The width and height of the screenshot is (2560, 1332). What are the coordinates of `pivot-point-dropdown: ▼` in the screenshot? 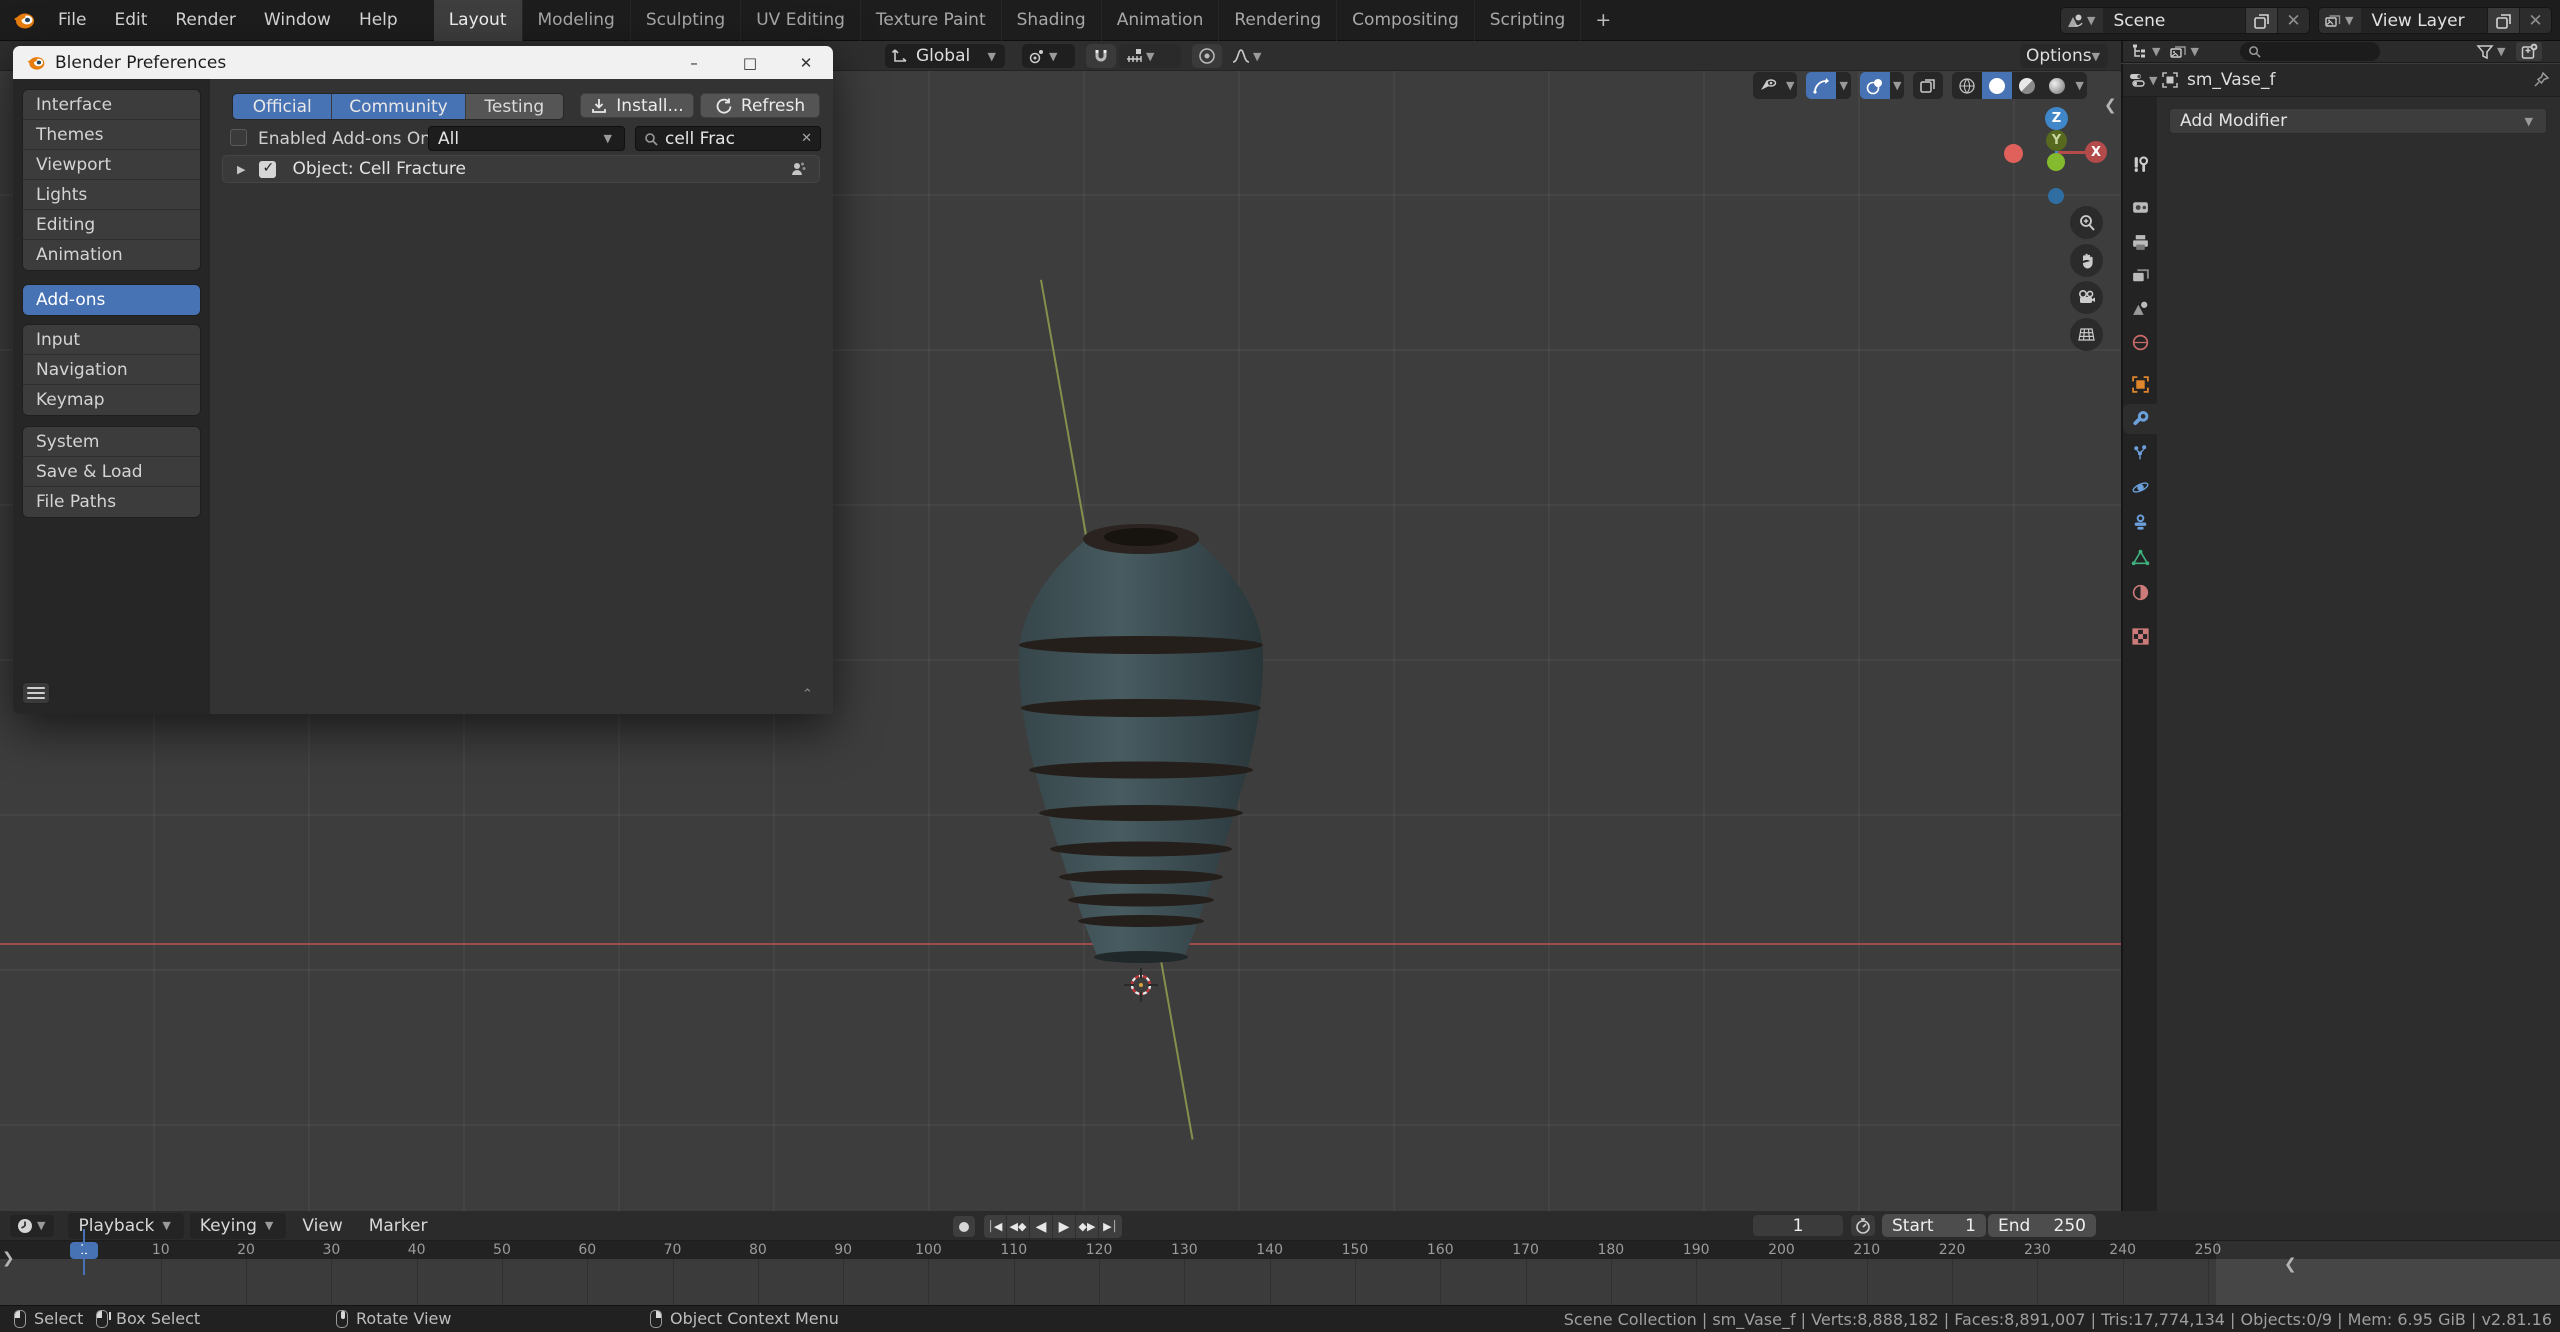 It's located at (1048, 56).